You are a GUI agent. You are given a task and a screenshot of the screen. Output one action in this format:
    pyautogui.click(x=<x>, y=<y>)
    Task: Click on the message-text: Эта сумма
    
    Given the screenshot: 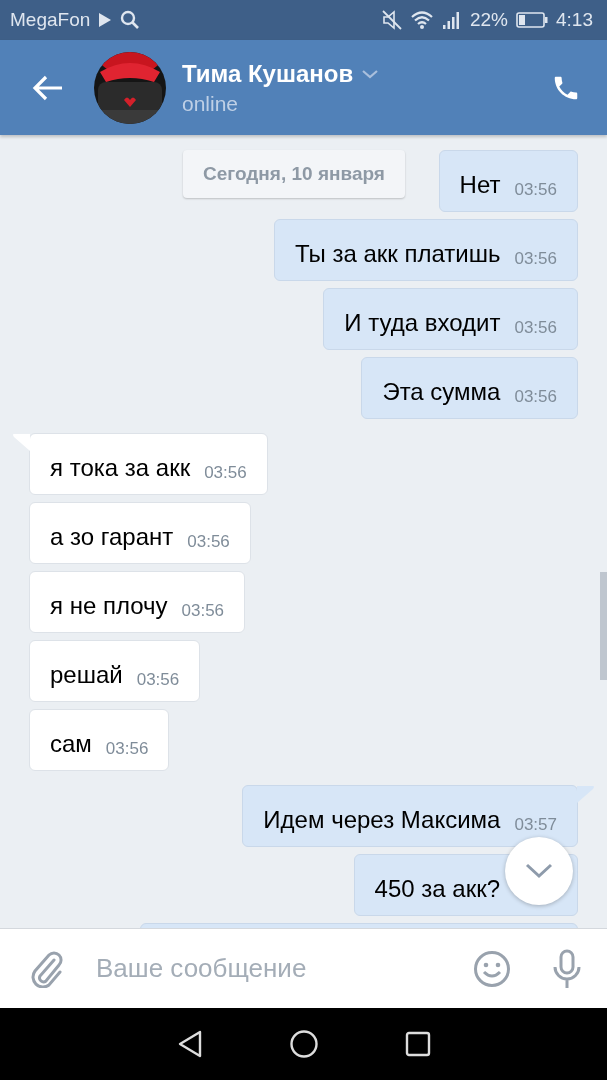 What is the action you would take?
    pyautogui.click(x=441, y=392)
    